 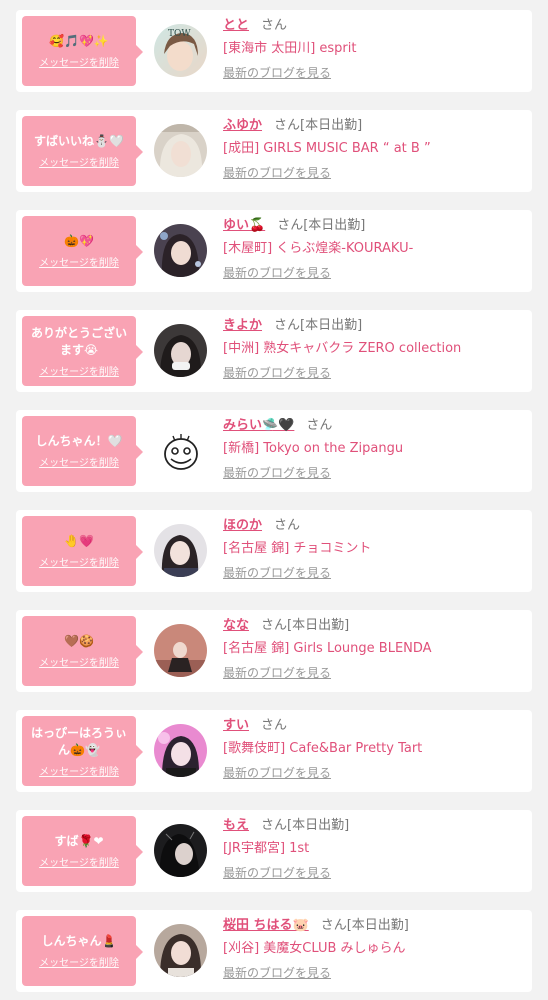 What do you see at coordinates (236, 625) in the screenshot?
I see `cast-name-link: なな` at bounding box center [236, 625].